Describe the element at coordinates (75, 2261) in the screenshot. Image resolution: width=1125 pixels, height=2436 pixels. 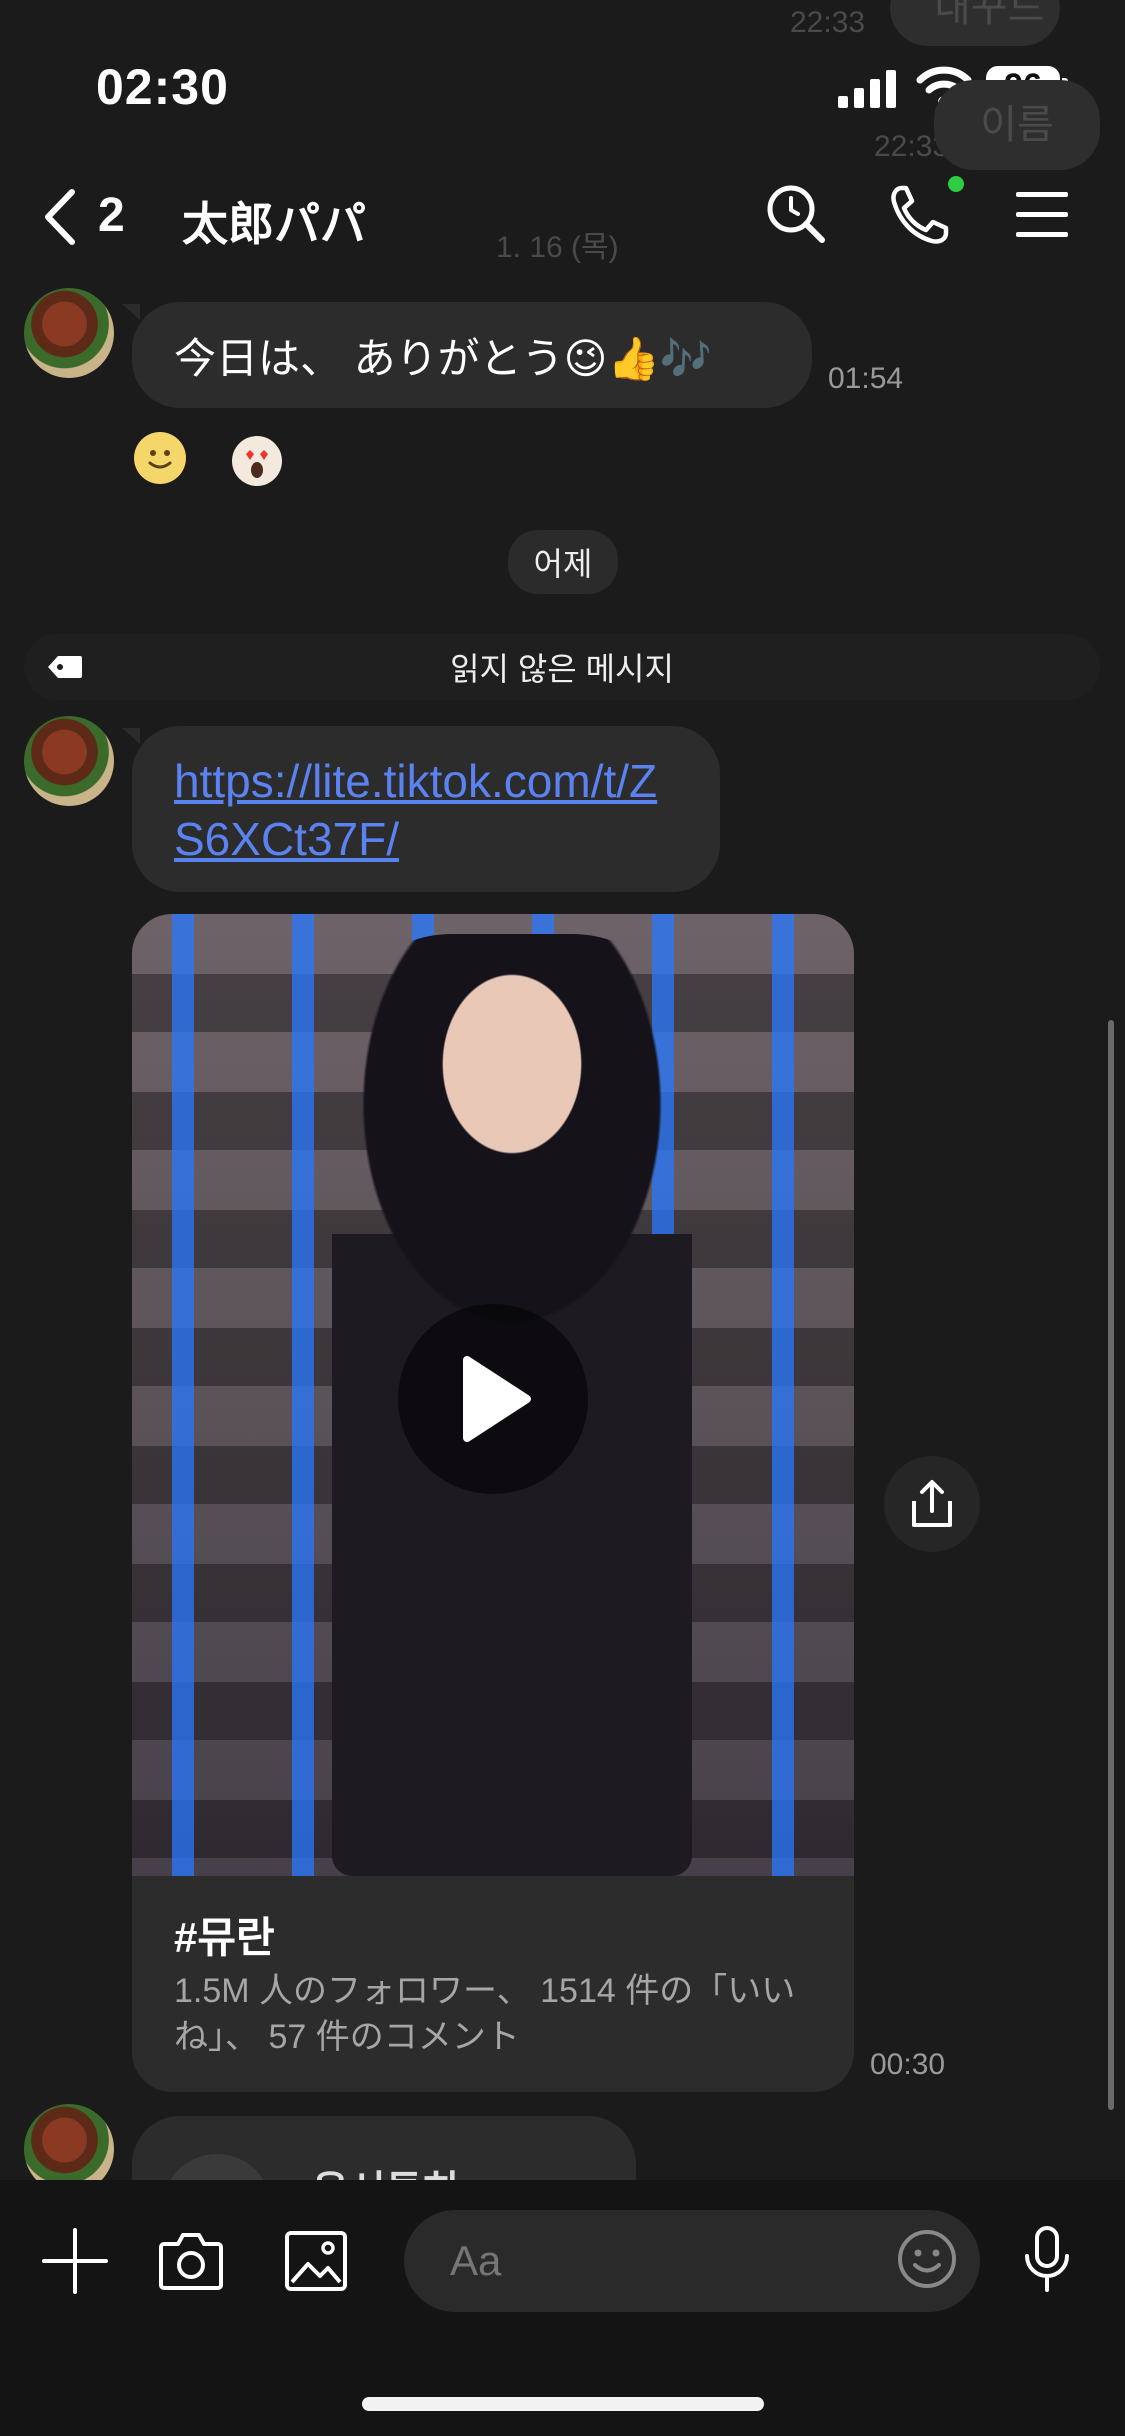
I see `plus-icon` at that location.